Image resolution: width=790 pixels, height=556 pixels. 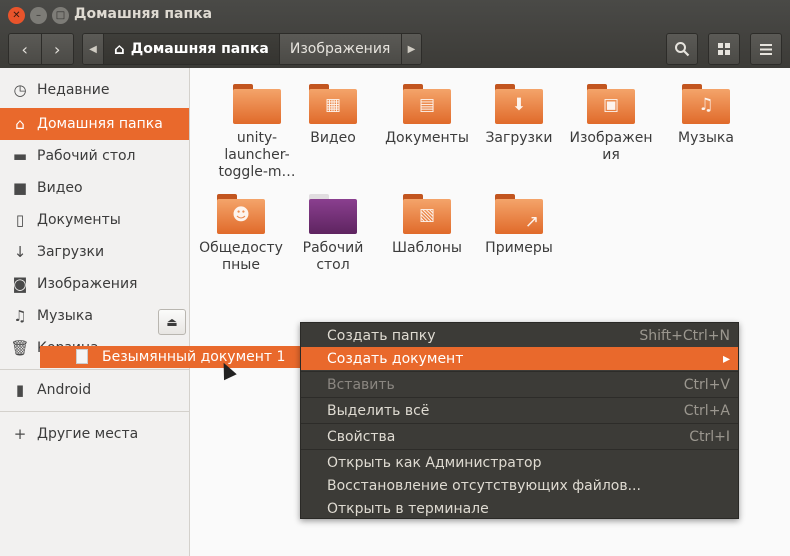 I want to click on sidebar-item-label: Android, so click(x=64, y=390).